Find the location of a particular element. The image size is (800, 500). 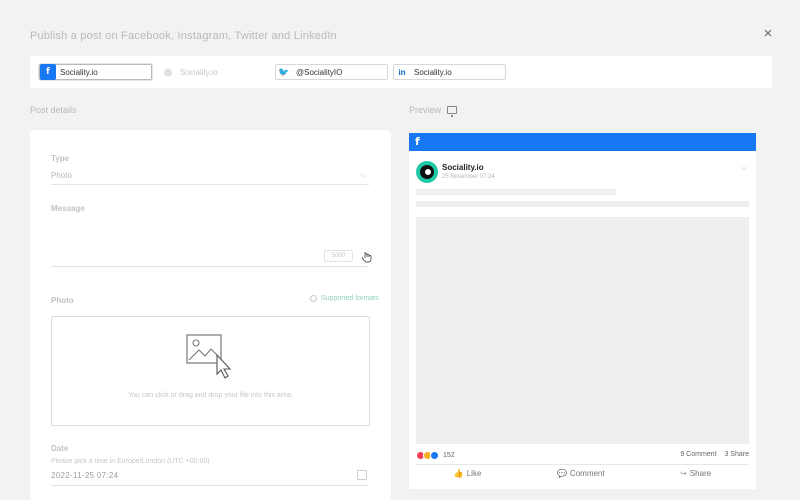

comment-icon: 💬 is located at coordinates (561, 473).